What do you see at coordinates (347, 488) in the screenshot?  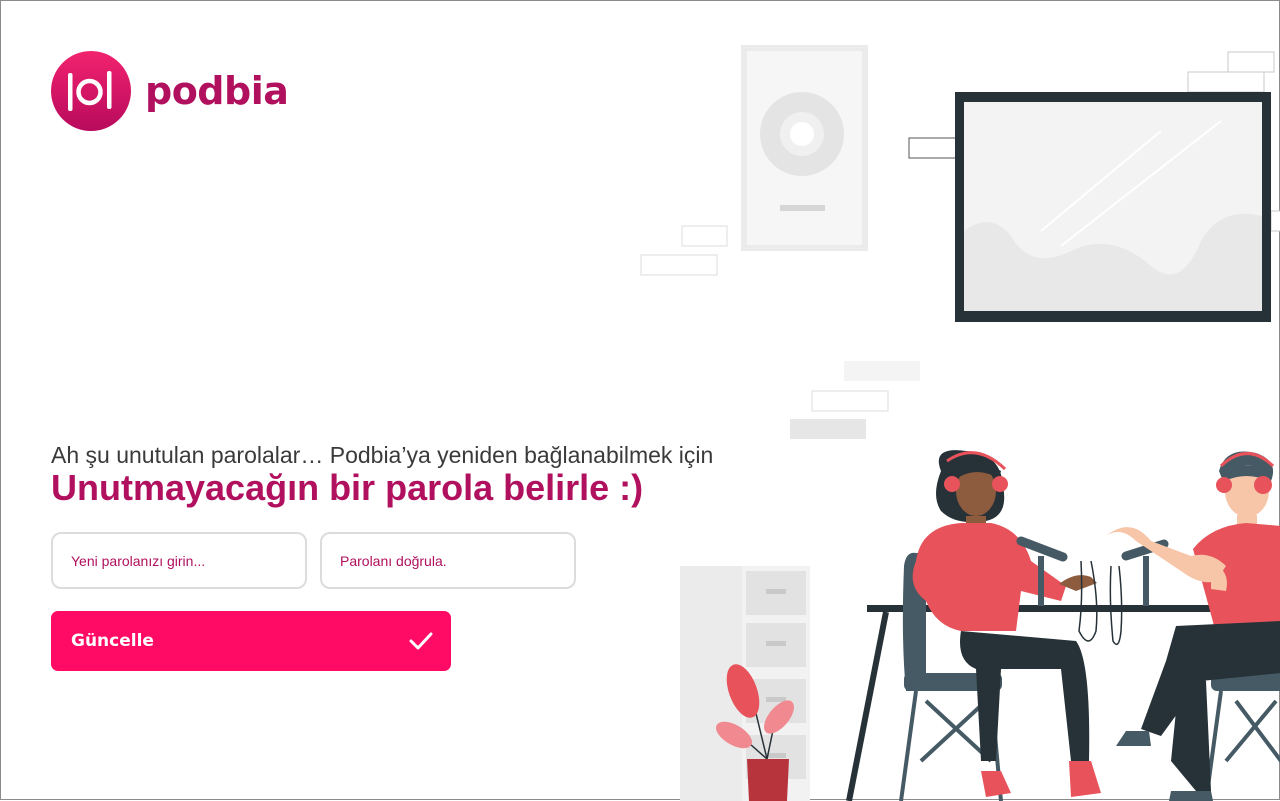 I see `page-title: Unutmayacağın bir parola belirle :)` at bounding box center [347, 488].